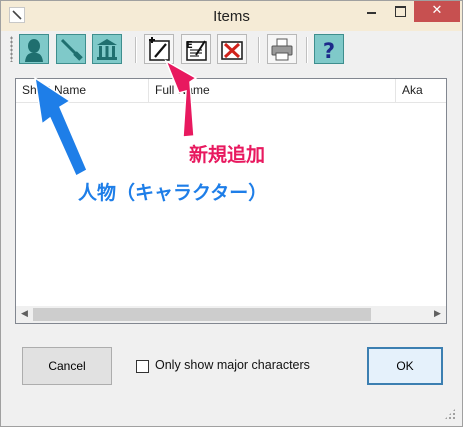 The image size is (463, 427). What do you see at coordinates (67, 366) in the screenshot?
I see `cancel-button: Cancel` at bounding box center [67, 366].